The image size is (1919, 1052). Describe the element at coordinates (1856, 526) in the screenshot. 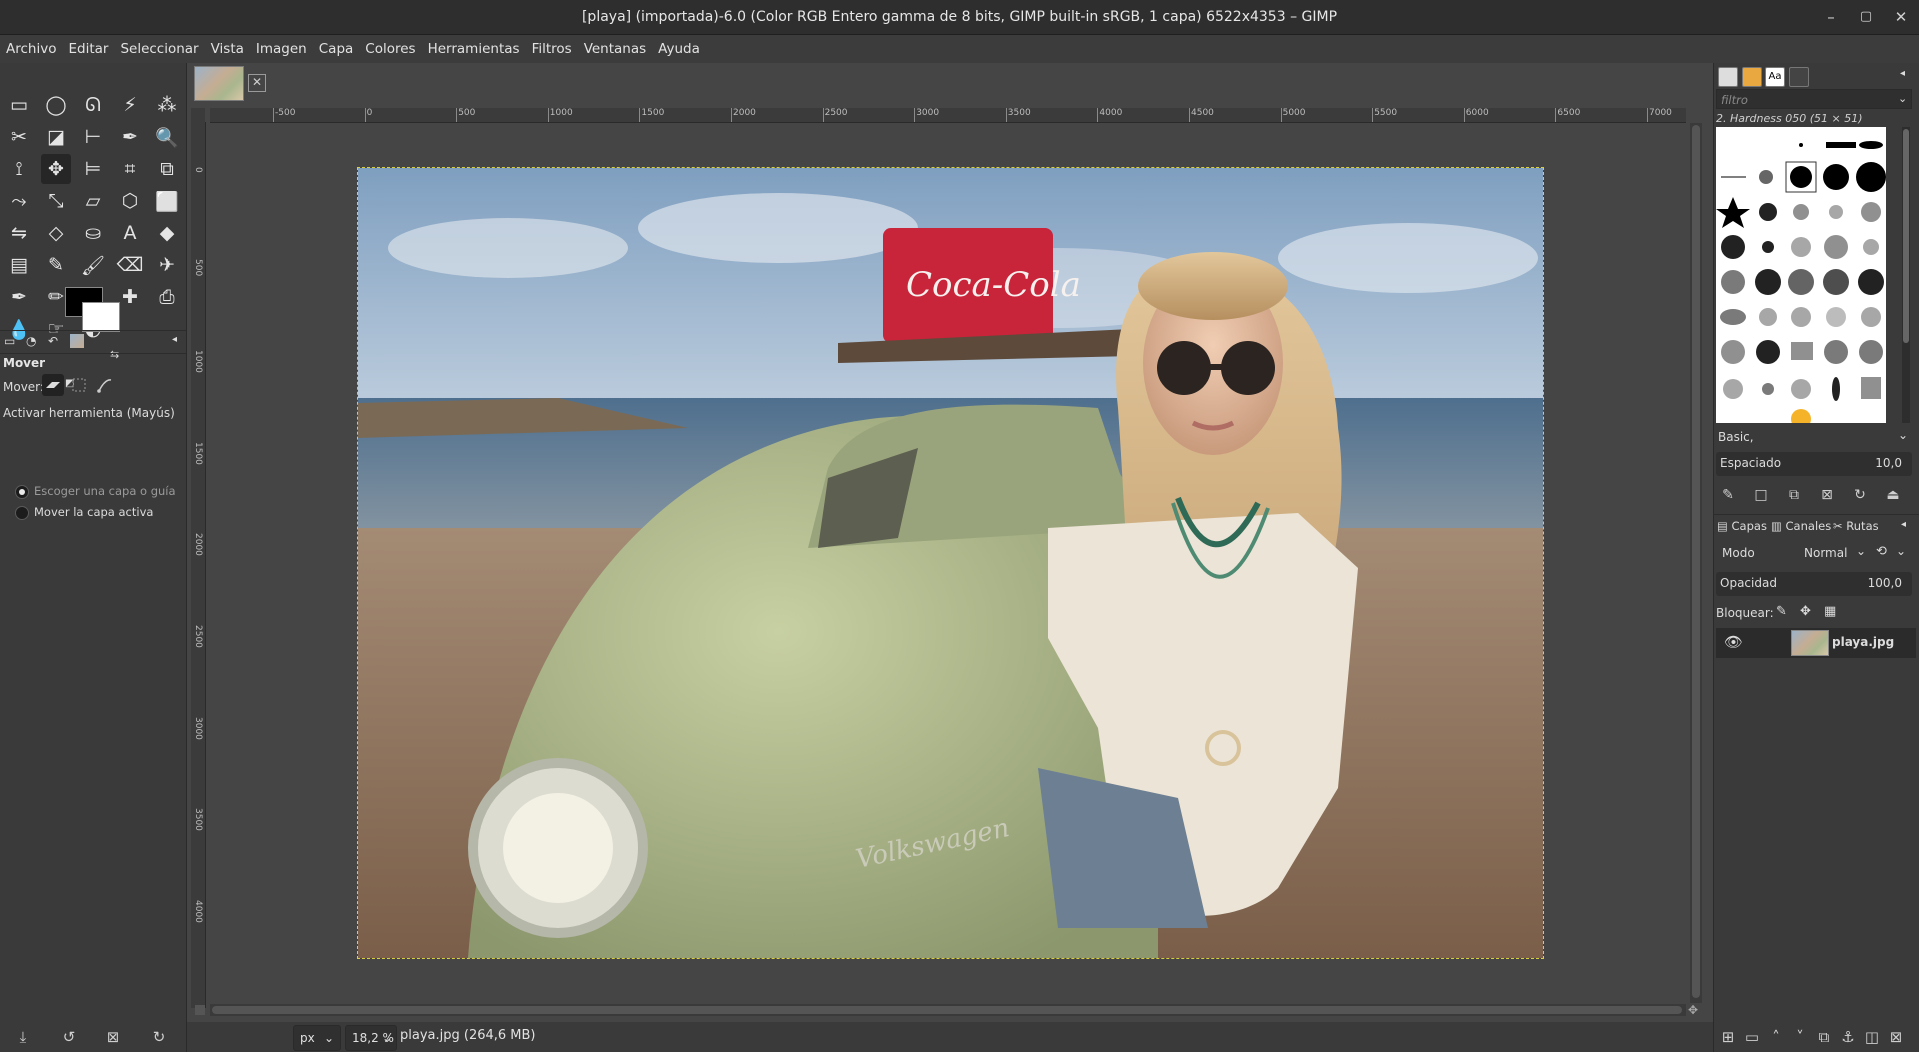

I see `tab-rutas: ✂ Rutas` at that location.